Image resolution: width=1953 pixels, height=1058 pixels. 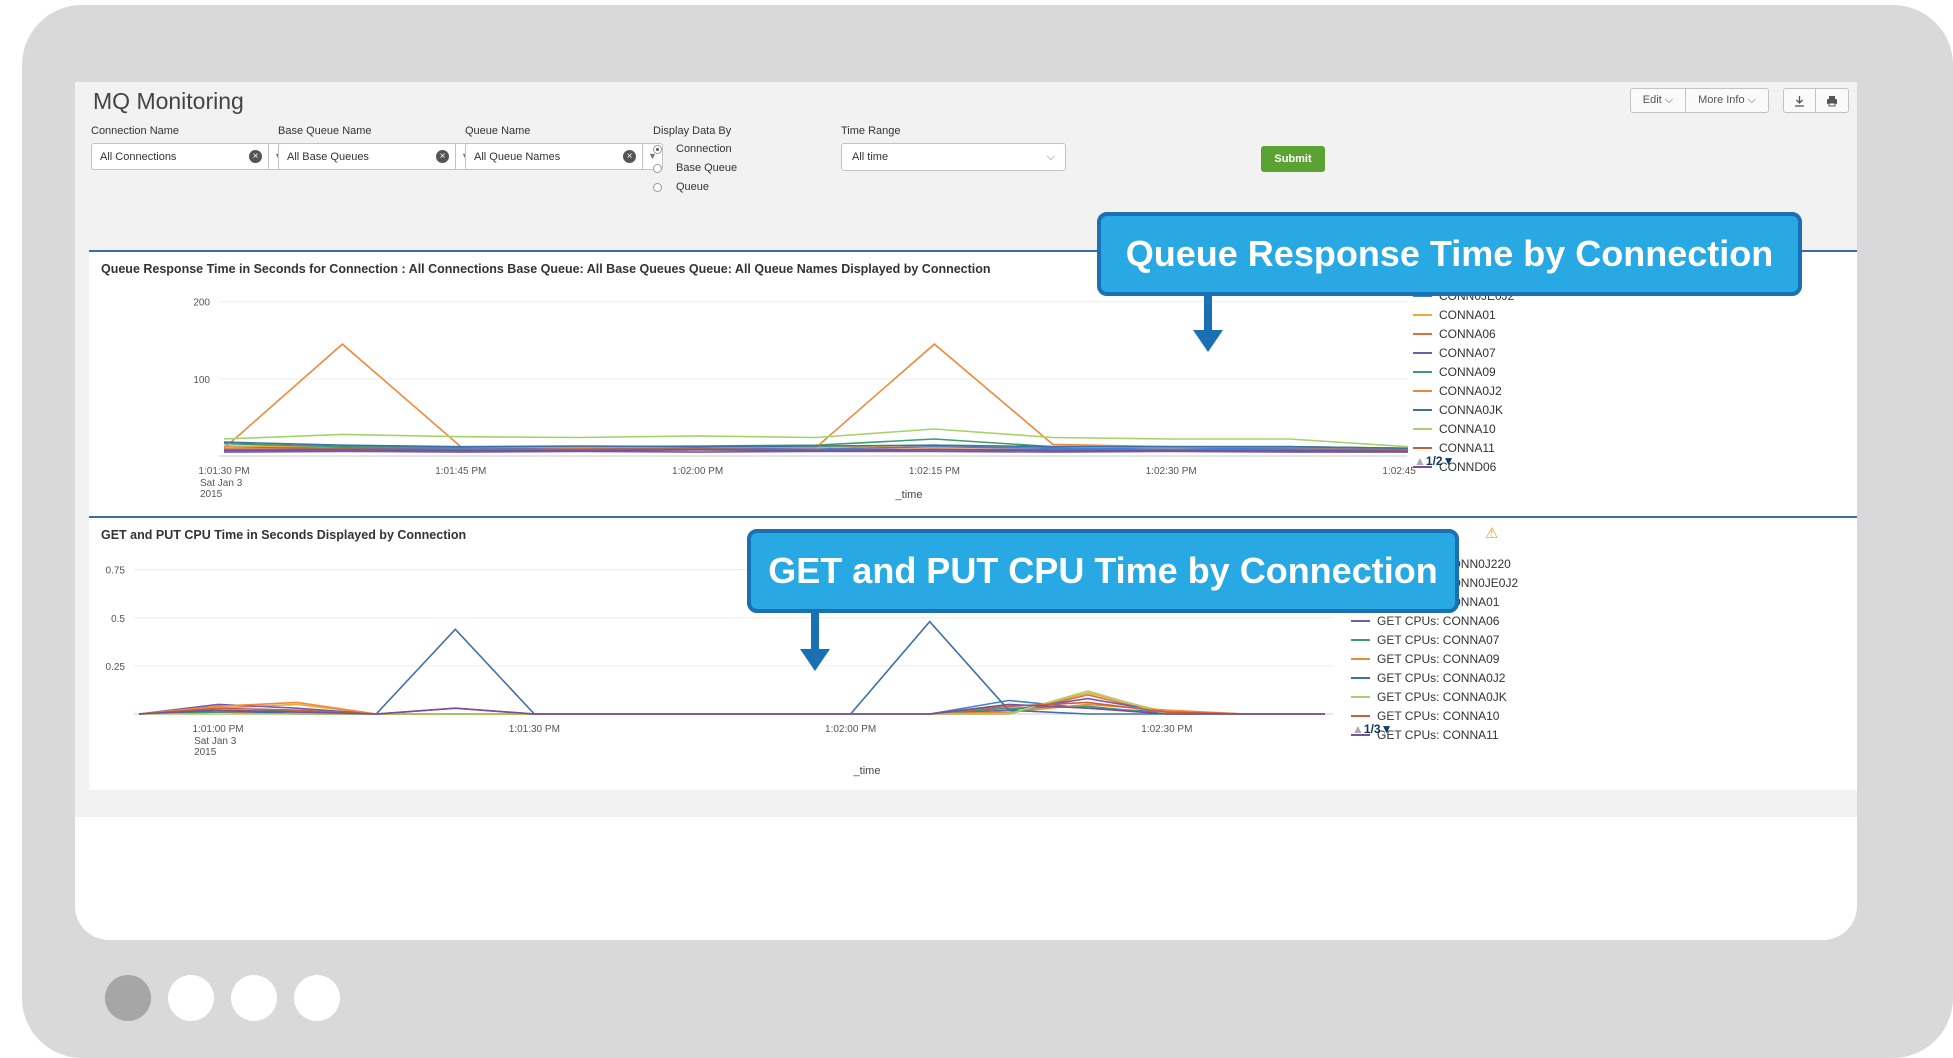 I want to click on y-tick-label: 100, so click(x=201, y=380).